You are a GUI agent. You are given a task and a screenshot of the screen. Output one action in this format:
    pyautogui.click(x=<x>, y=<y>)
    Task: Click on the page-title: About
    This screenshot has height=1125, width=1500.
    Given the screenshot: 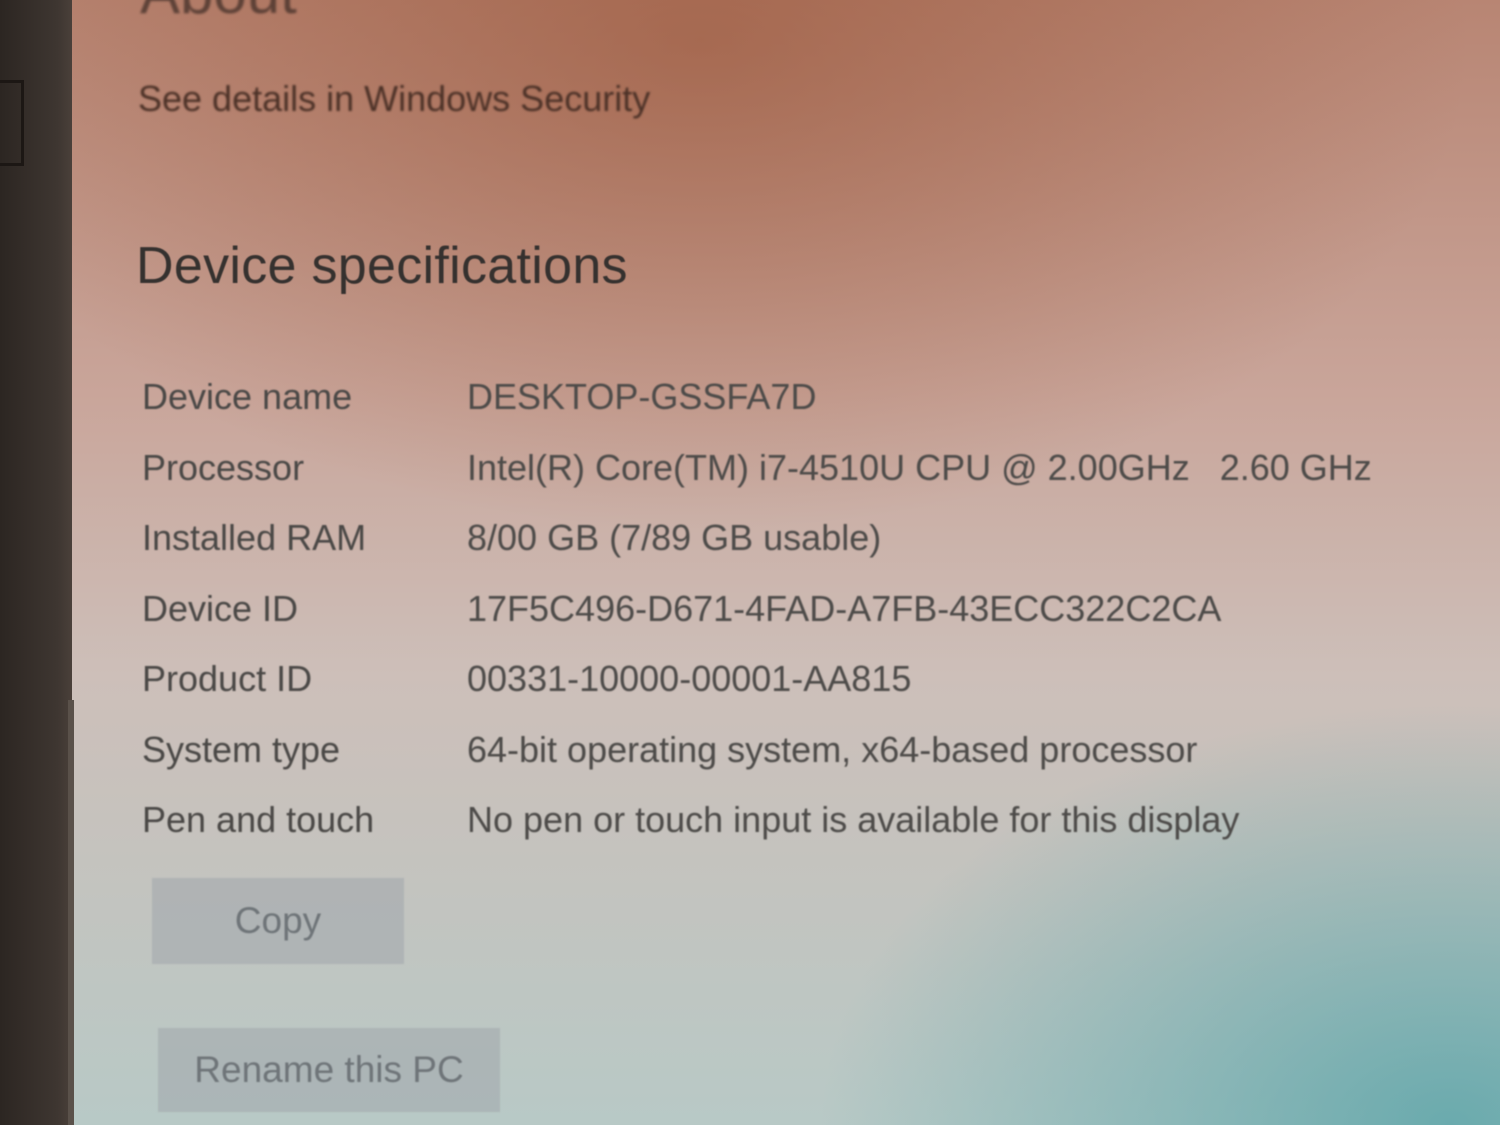 What is the action you would take?
    pyautogui.click(x=218, y=13)
    